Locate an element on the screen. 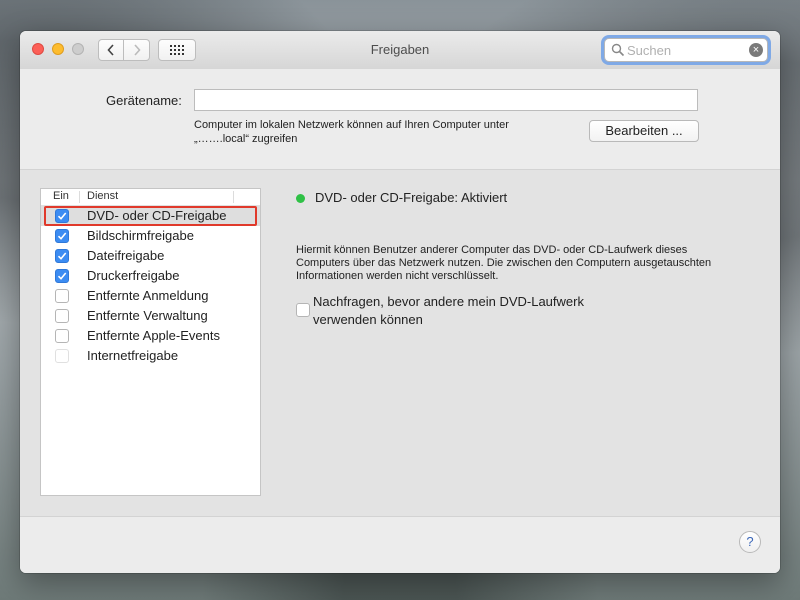 The width and height of the screenshot is (800, 600). search-icon is located at coordinates (618, 50).